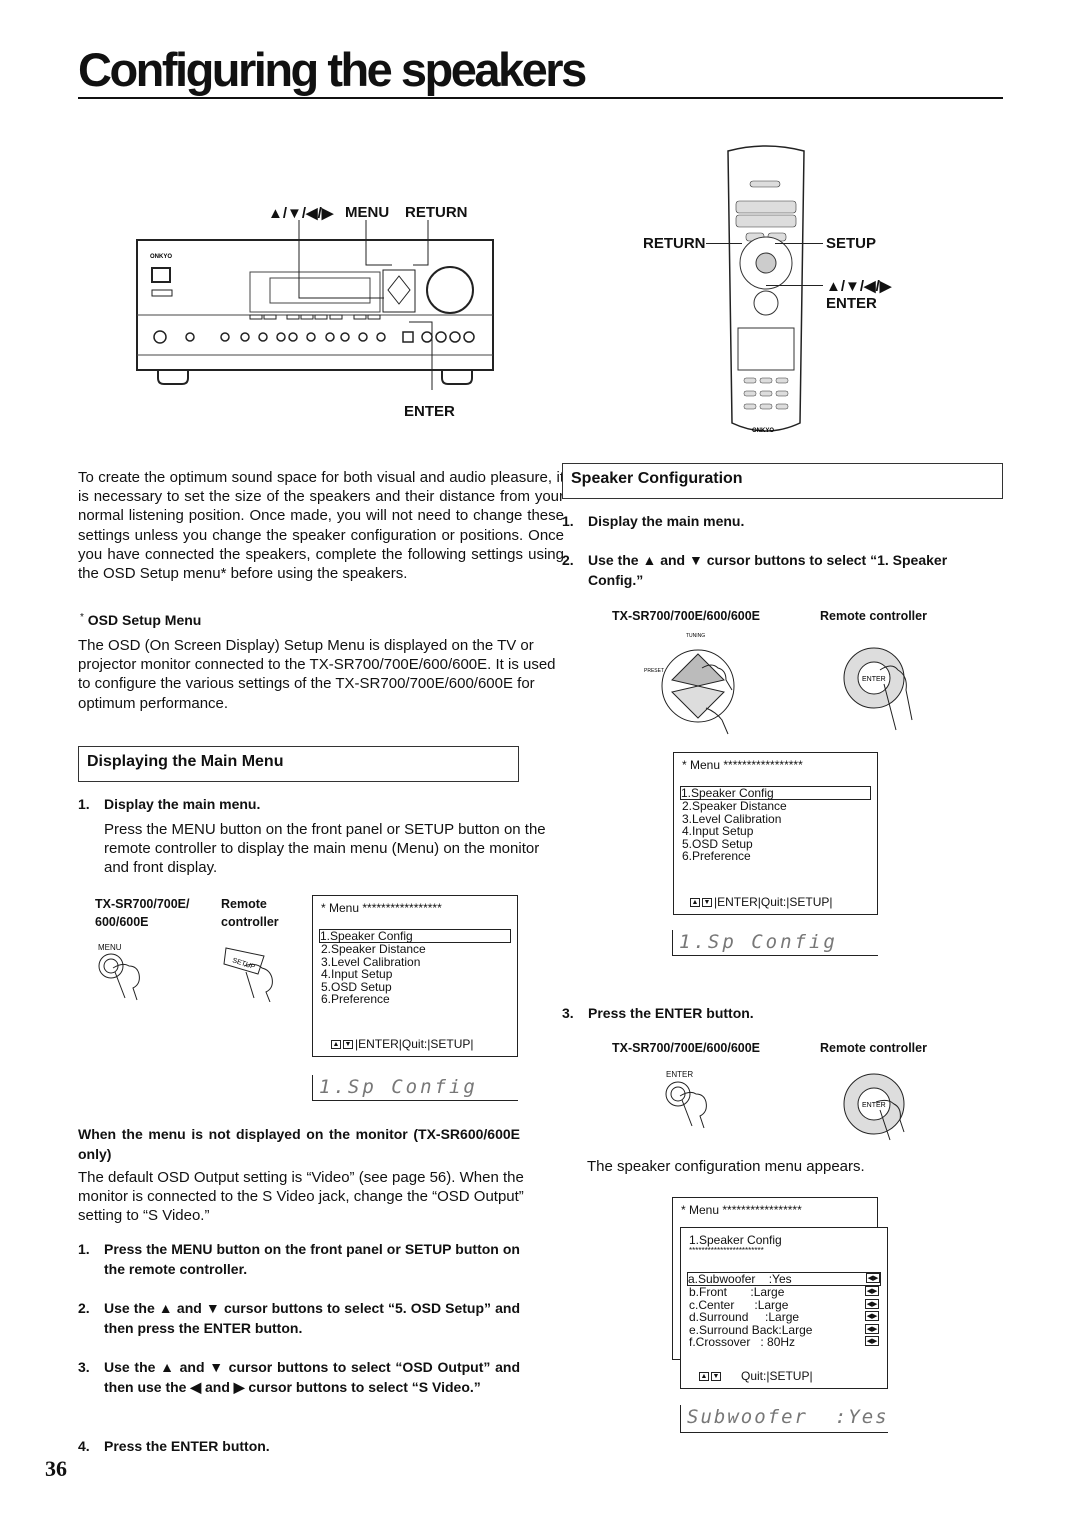  I want to click on press-setup-button-illustration: SETUP, so click(248, 974).